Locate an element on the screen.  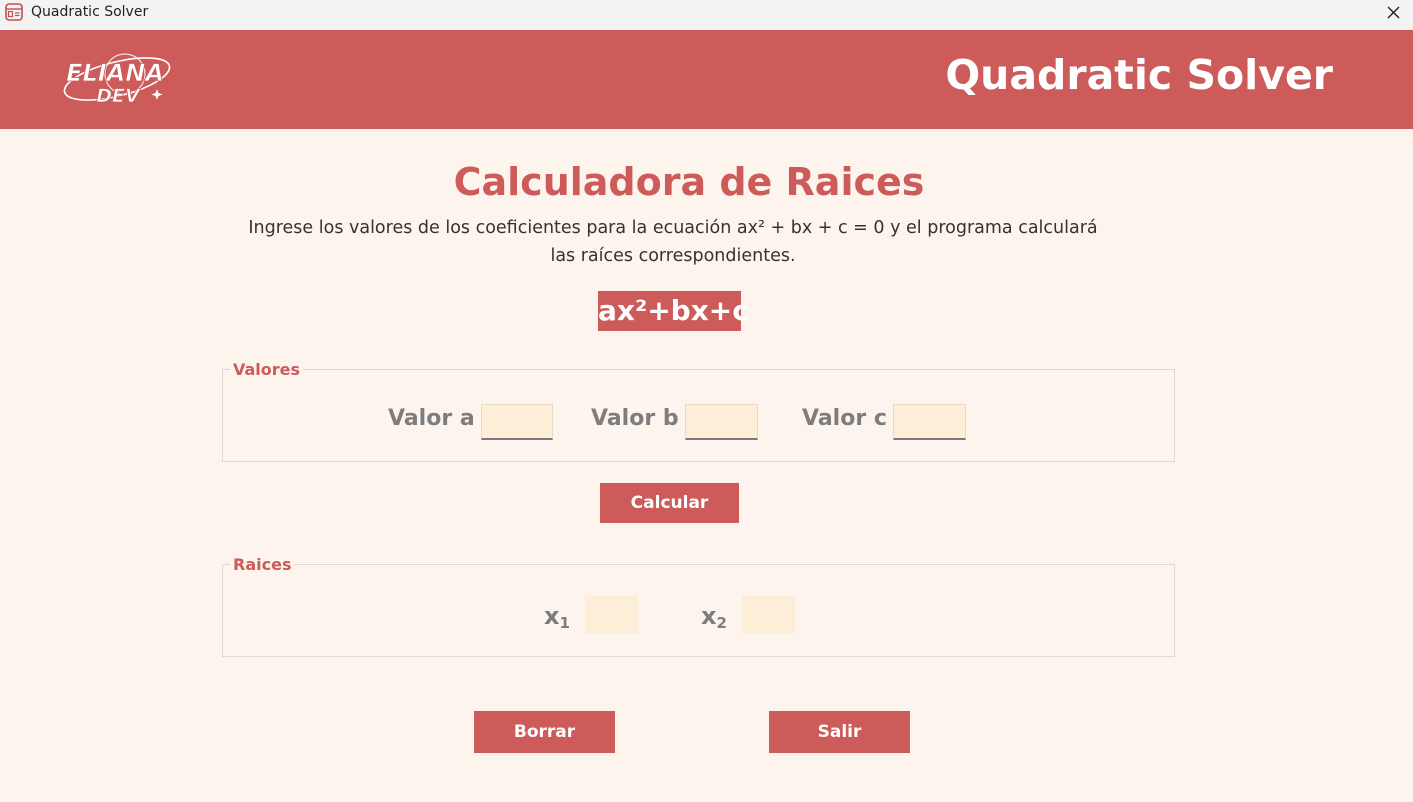
valor-a-input is located at coordinates (517, 422).